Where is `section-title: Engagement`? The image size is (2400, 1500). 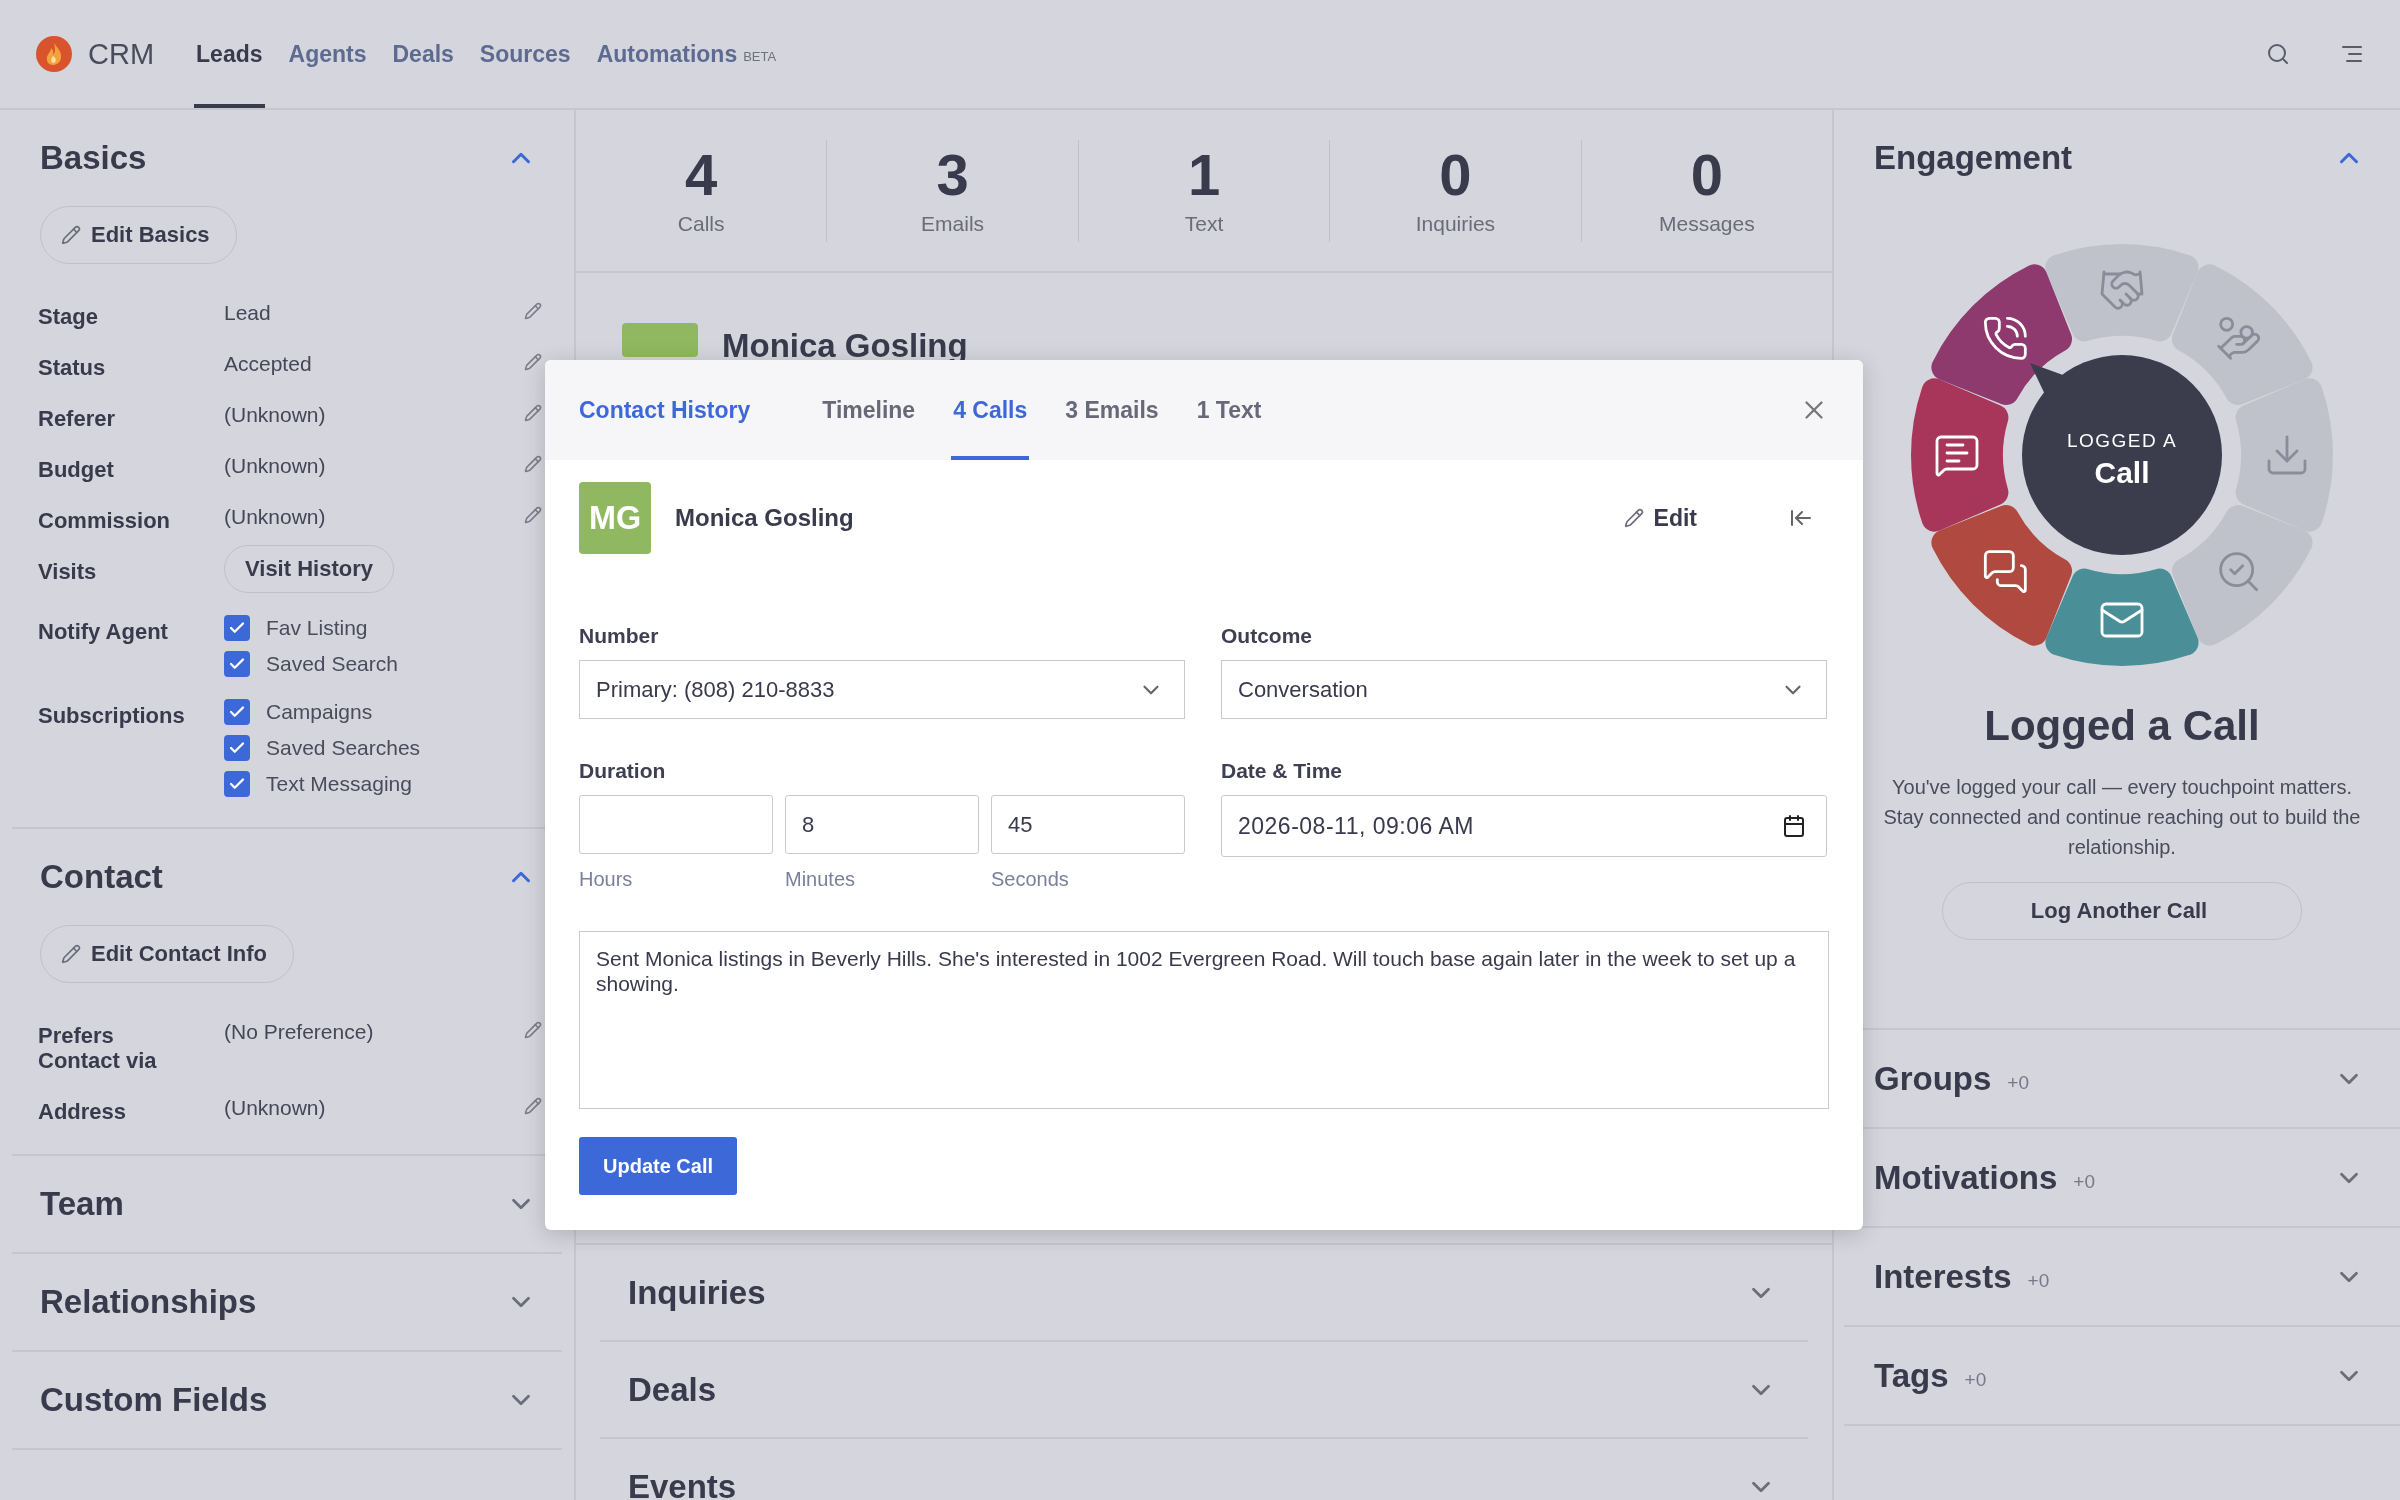
section-title: Engagement is located at coordinates (1973, 158).